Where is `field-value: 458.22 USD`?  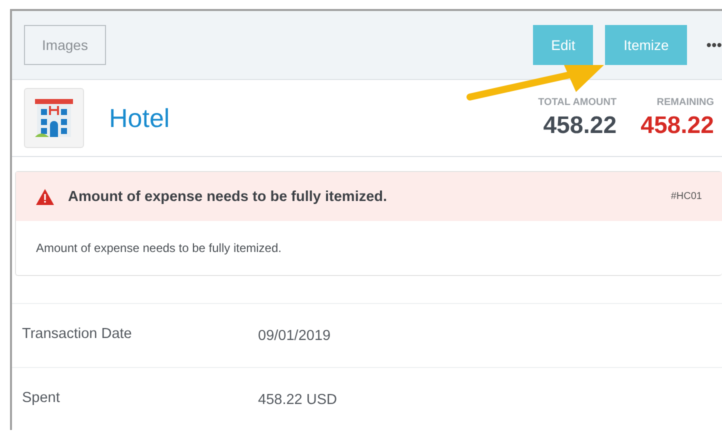 field-value: 458.22 USD is located at coordinates (297, 400).